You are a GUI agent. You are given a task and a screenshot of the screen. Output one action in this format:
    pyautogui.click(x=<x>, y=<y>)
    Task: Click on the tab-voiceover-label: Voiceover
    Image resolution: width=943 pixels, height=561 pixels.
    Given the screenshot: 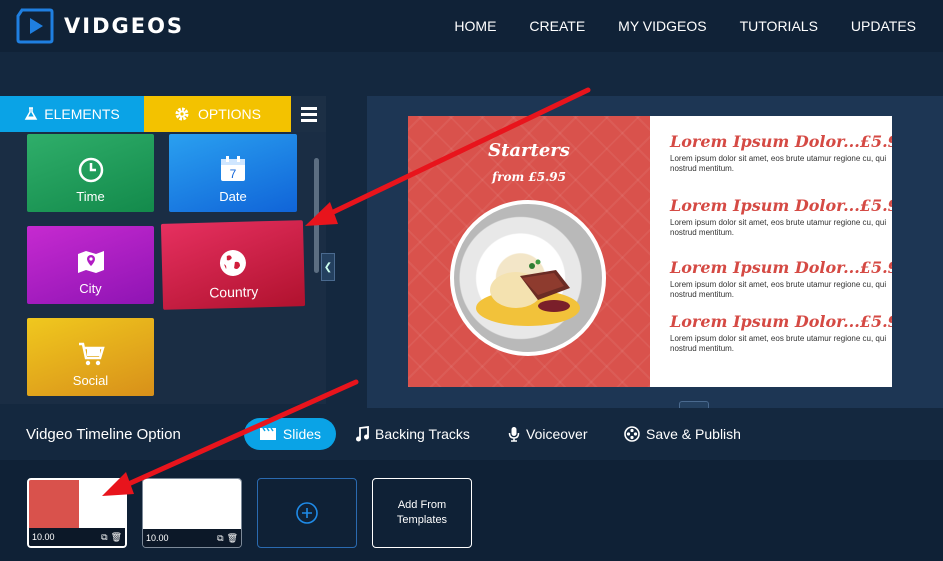 What is the action you would take?
    pyautogui.click(x=557, y=434)
    